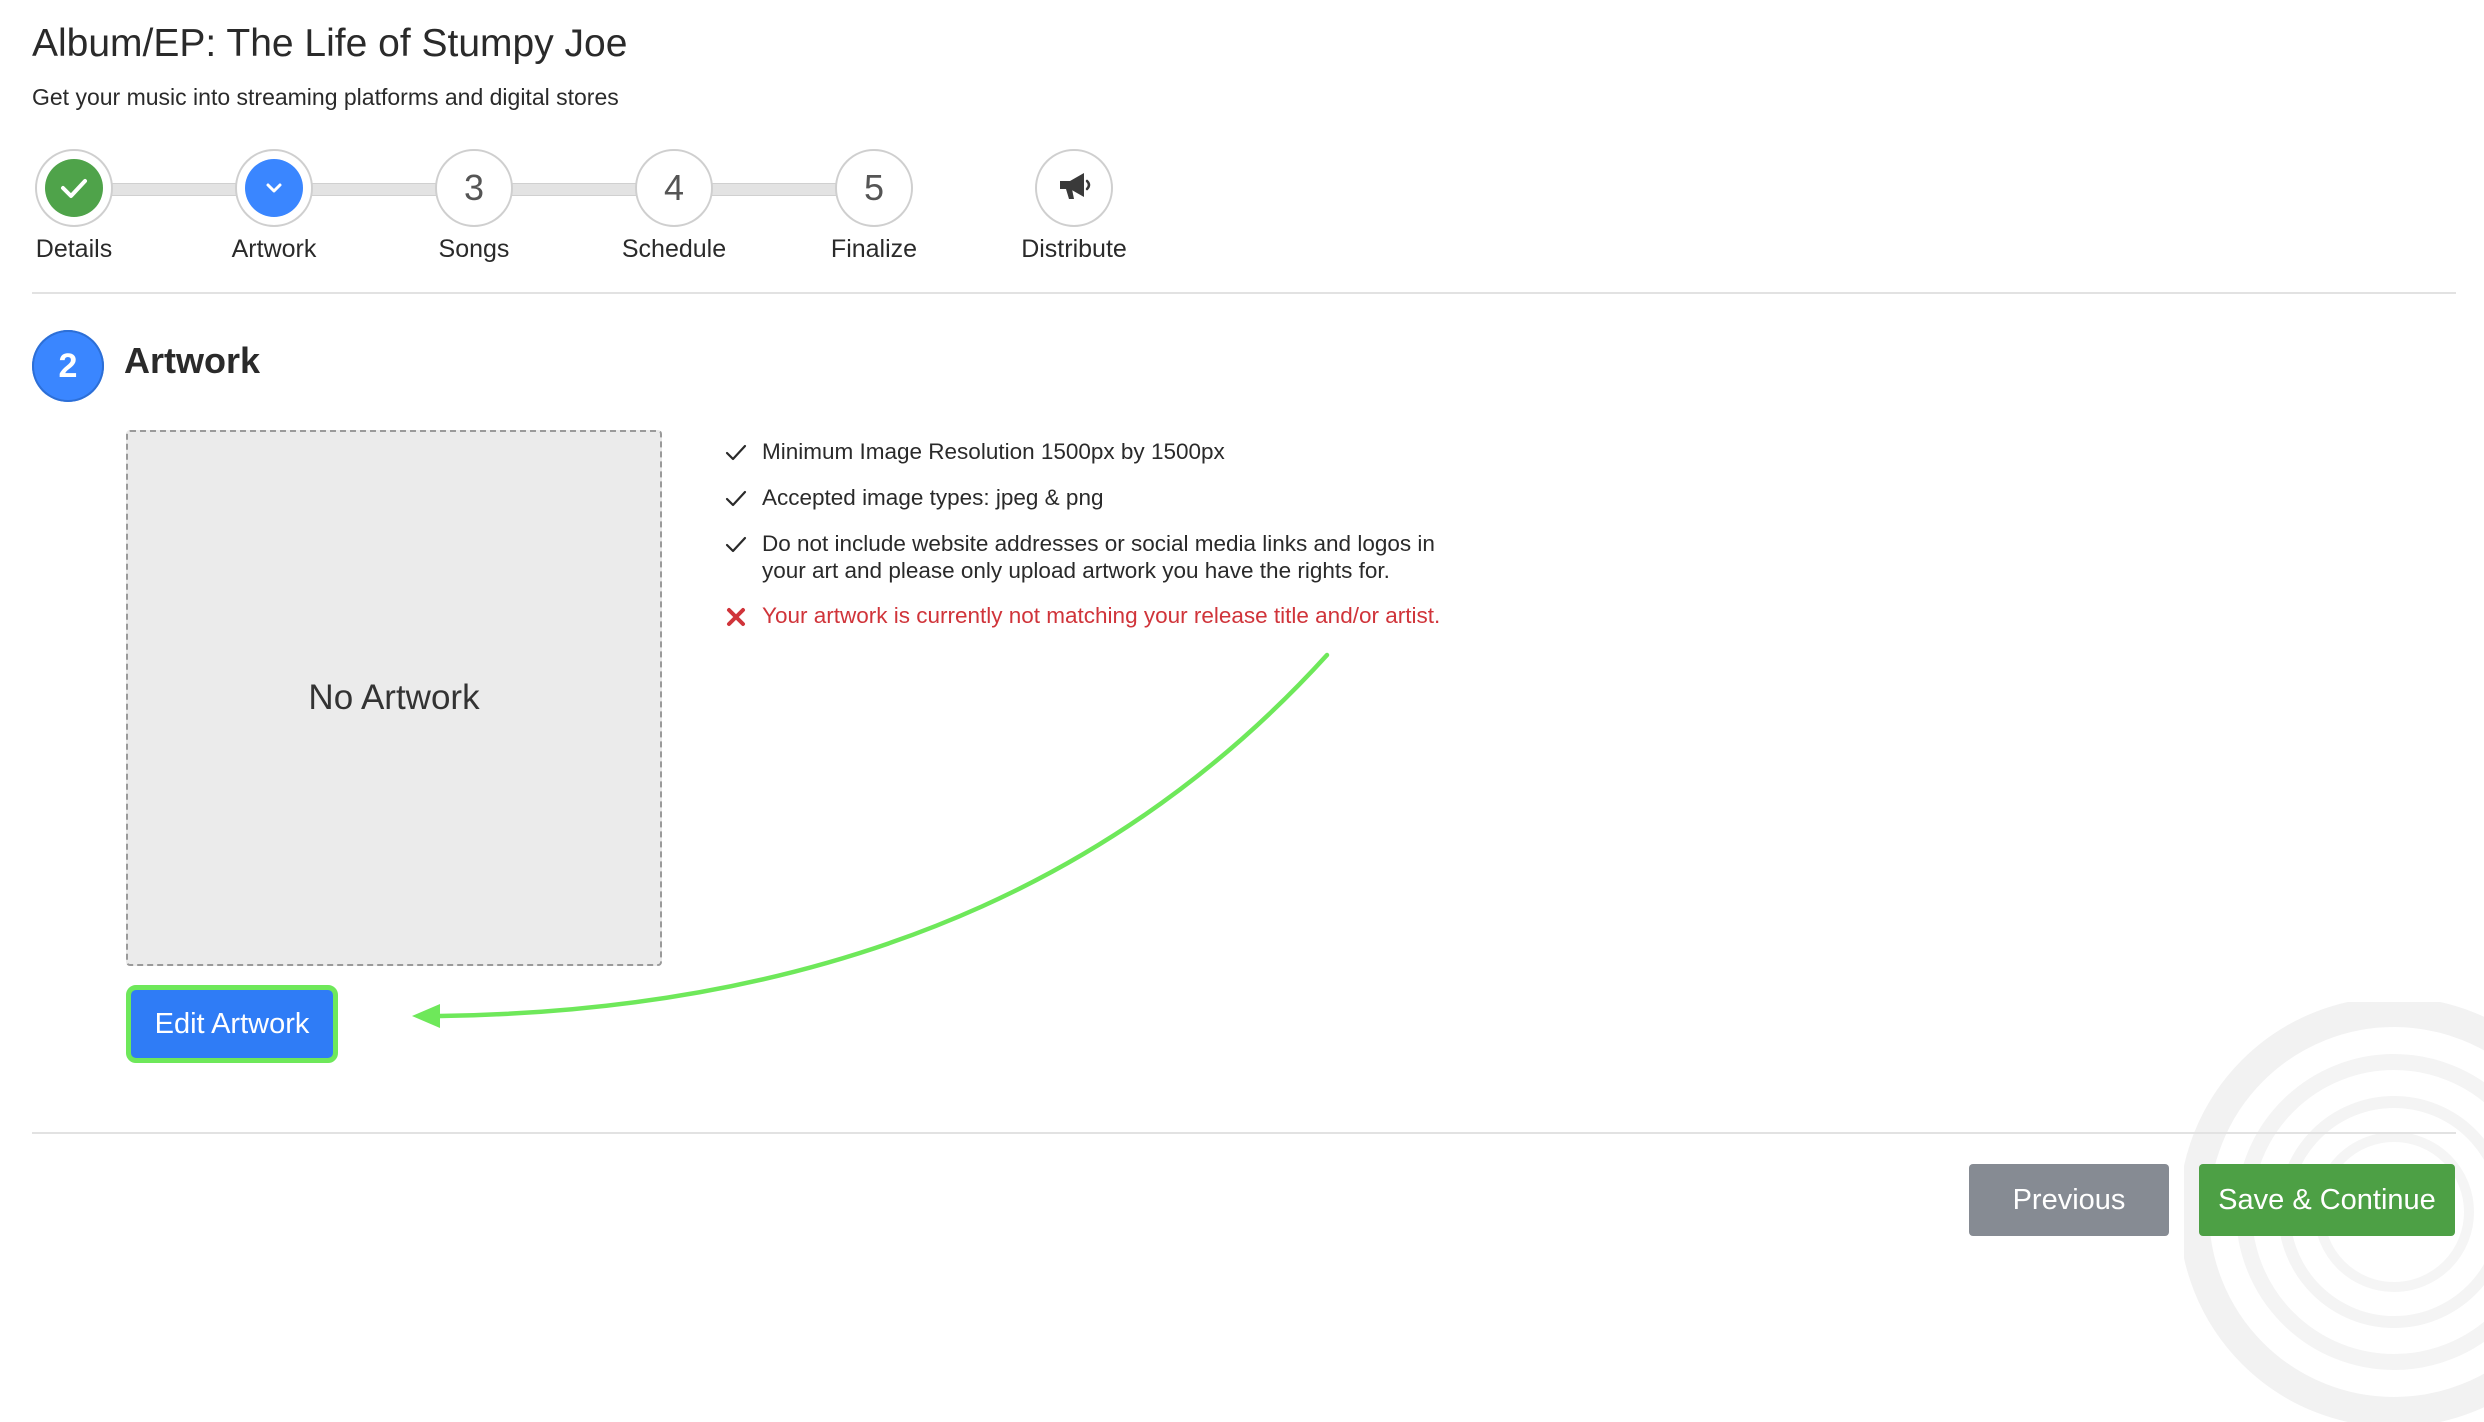  Describe the element at coordinates (674, 187) in the screenshot. I see `step-number: 4` at that location.